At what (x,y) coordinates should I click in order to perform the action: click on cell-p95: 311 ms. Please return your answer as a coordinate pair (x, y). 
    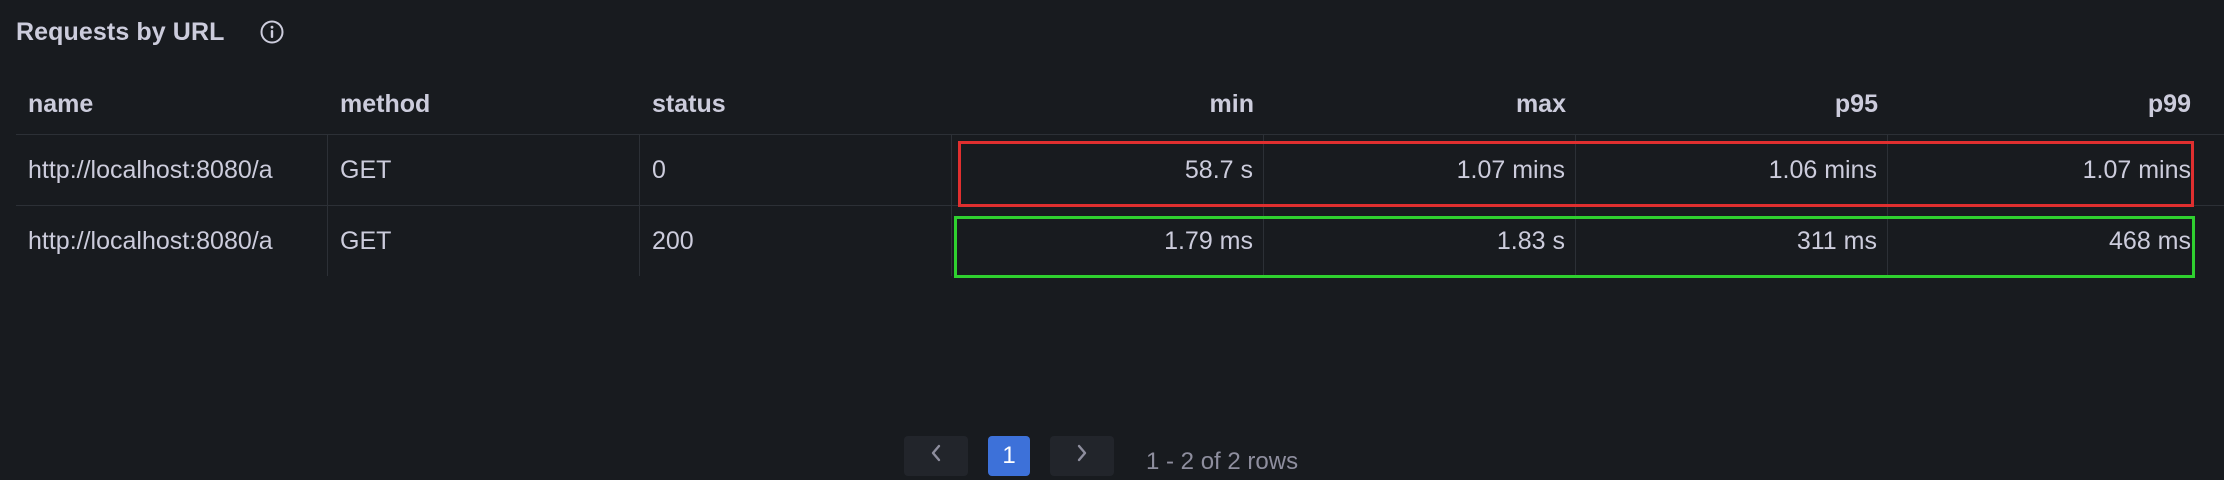
    Looking at the image, I should click on (1732, 241).